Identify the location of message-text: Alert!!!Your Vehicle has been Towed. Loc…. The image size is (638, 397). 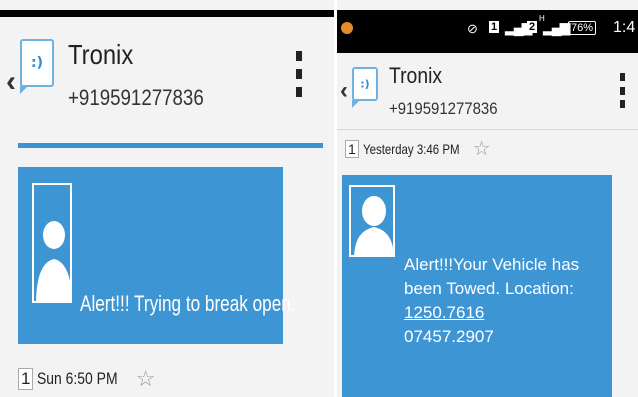
(507, 301).